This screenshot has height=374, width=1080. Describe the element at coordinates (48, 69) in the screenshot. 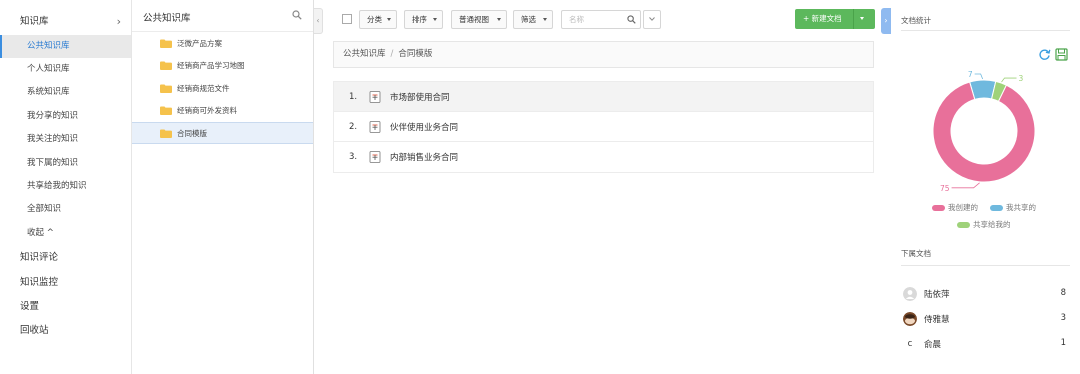

I see `nav-item-label: 个人知识库` at that location.